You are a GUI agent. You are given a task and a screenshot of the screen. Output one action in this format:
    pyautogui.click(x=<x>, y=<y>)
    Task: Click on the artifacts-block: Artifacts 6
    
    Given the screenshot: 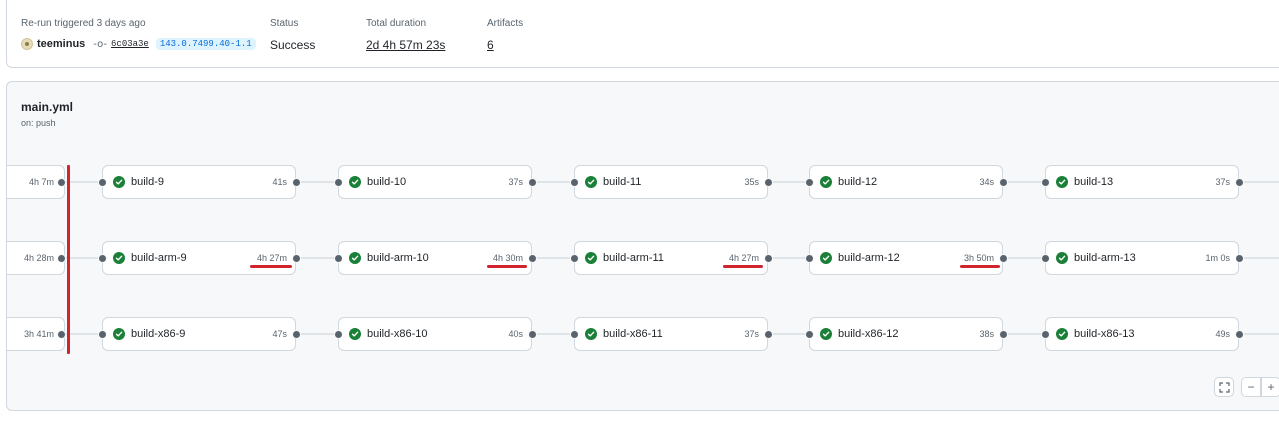 What is the action you would take?
    pyautogui.click(x=505, y=35)
    